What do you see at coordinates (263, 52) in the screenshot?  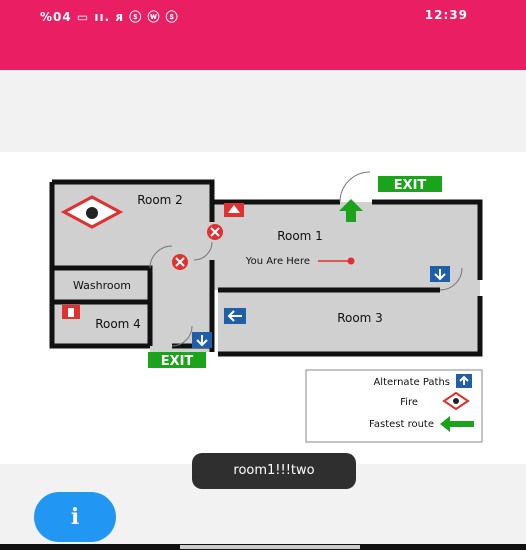 I see `app-bar` at bounding box center [263, 52].